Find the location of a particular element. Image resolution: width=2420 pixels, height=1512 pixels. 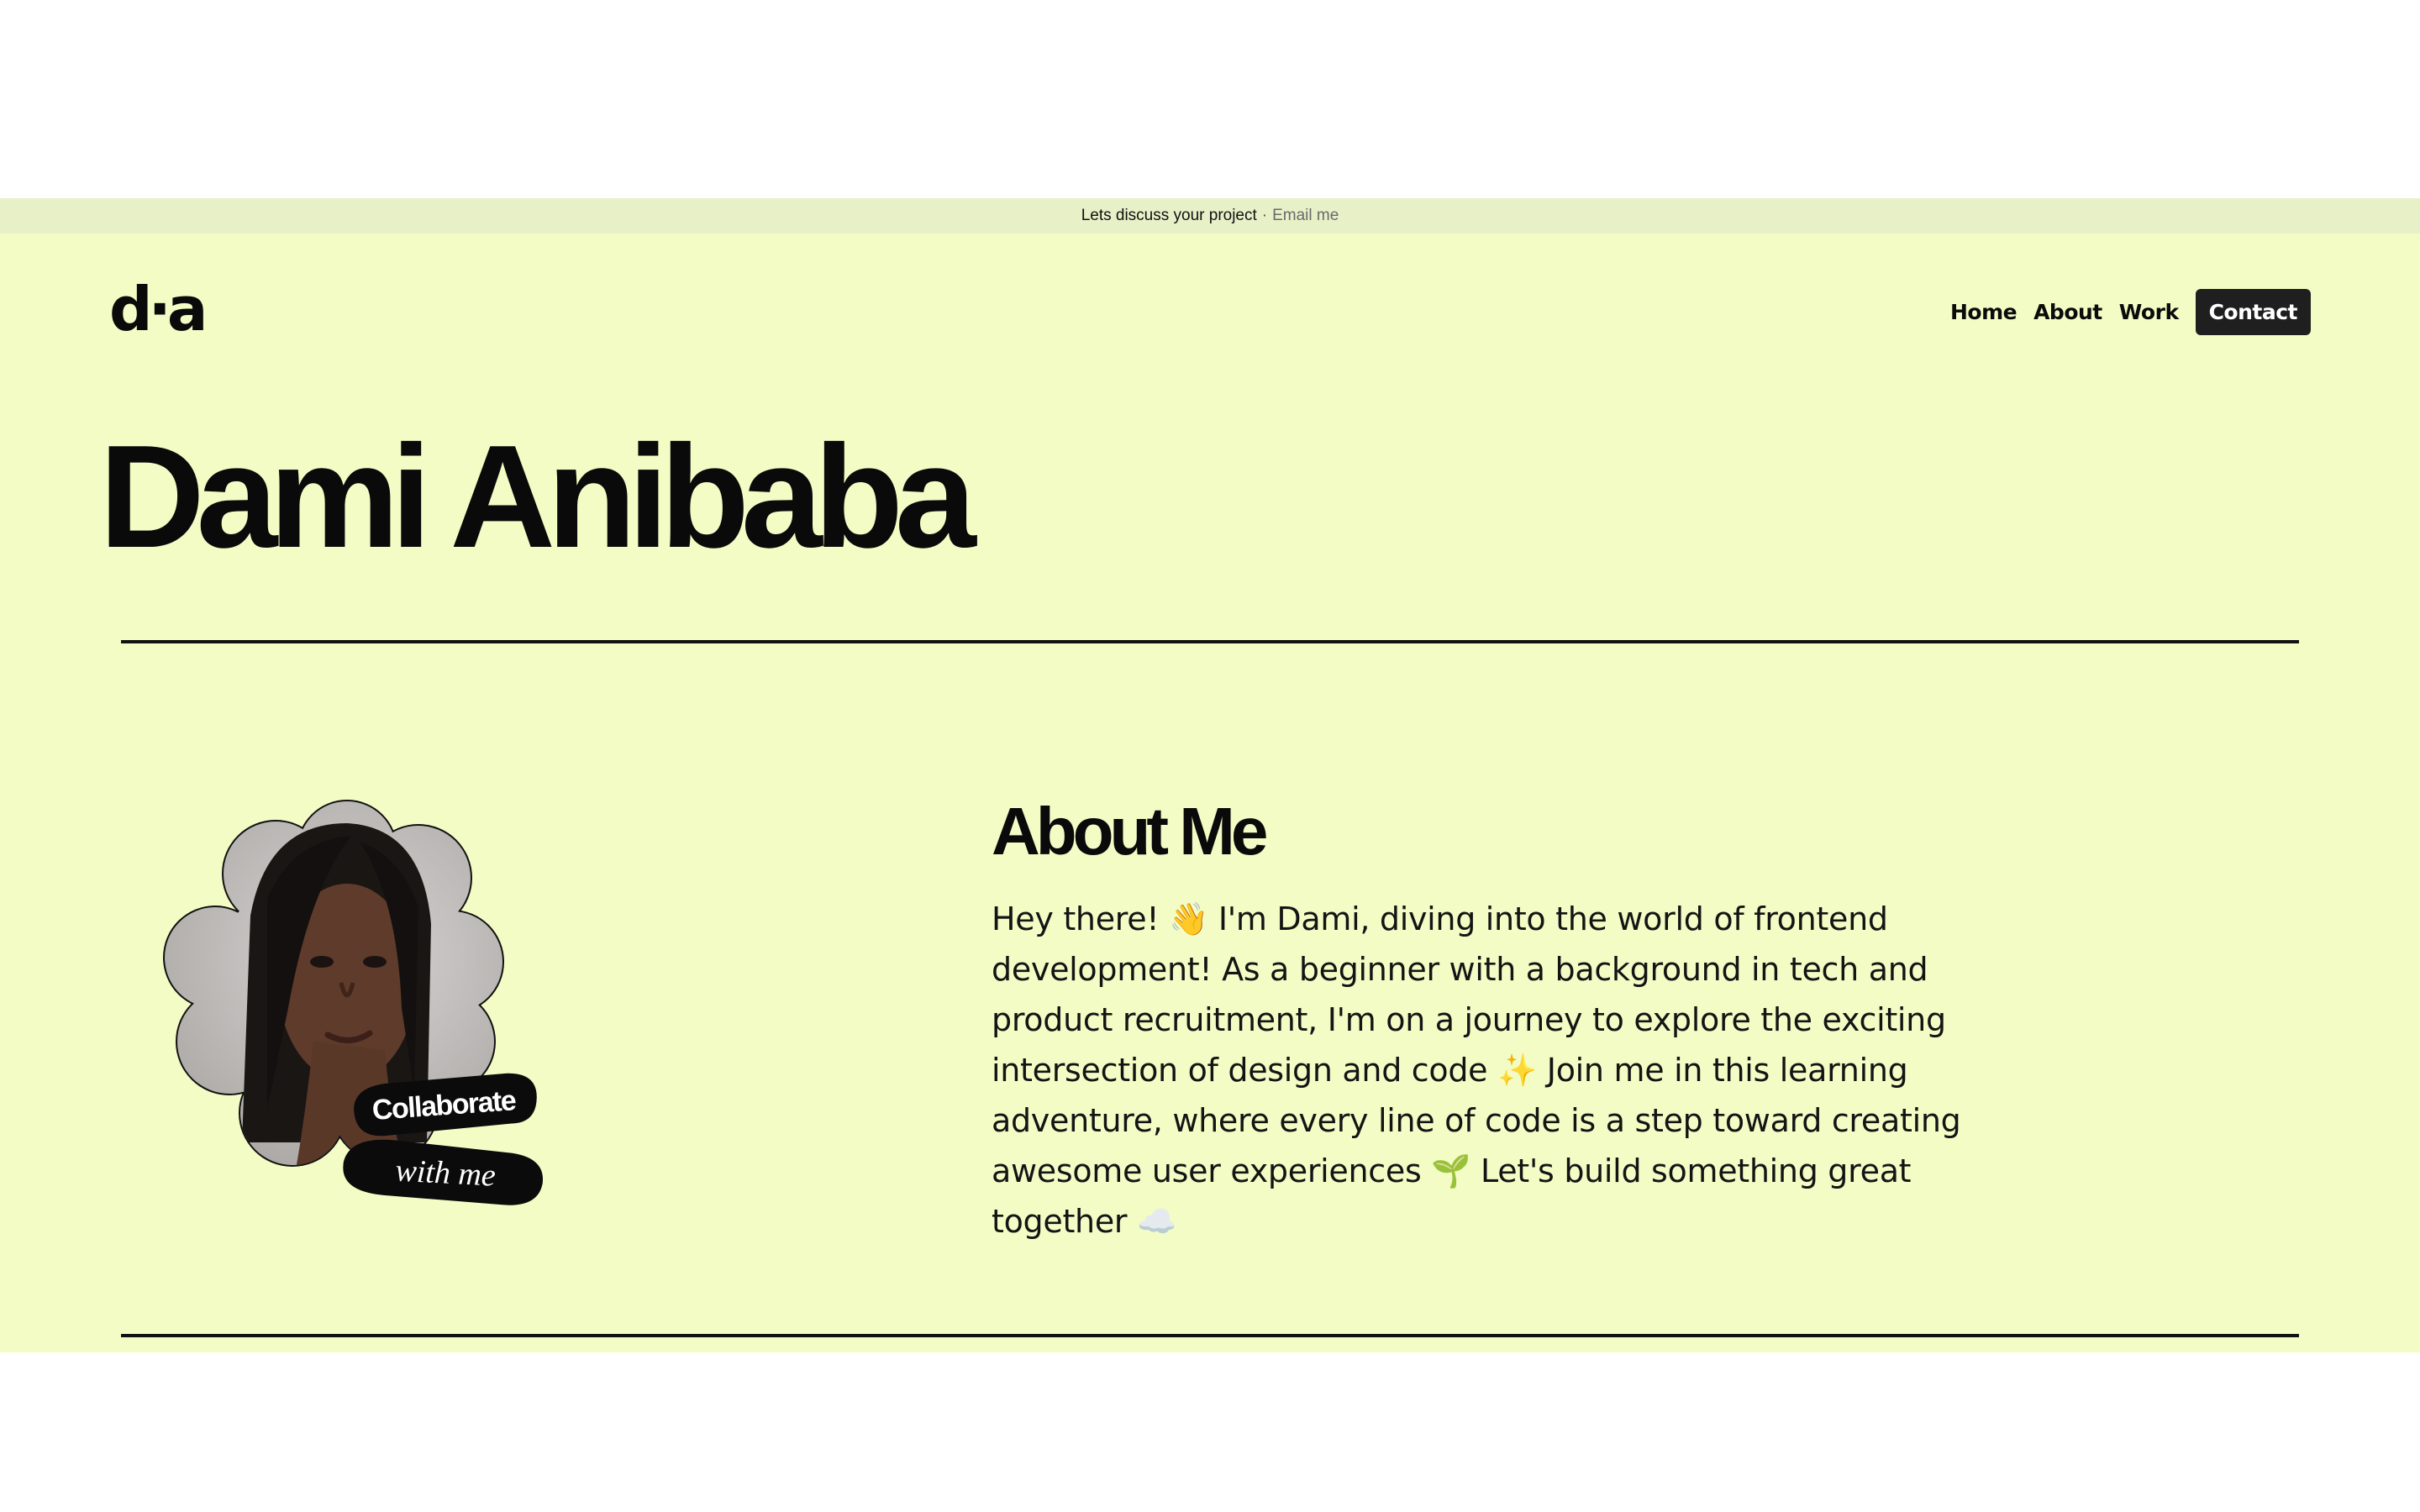

badge-line2: with me is located at coordinates (446, 1173).